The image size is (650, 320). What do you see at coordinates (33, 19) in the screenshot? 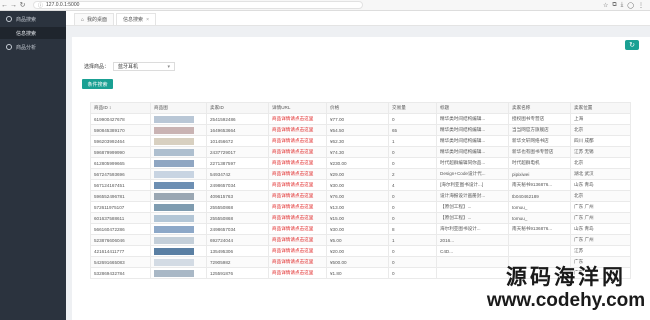
I see `sidebar-item-product-search: 商品搜索` at bounding box center [33, 19].